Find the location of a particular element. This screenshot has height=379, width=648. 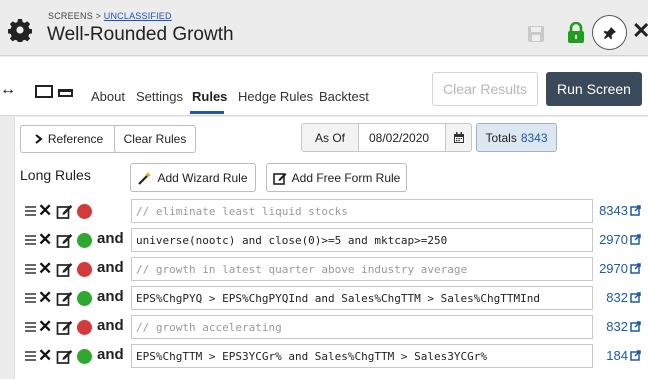

add-free-form-rule-button: Add Free Form Rule is located at coordinates (336, 177).